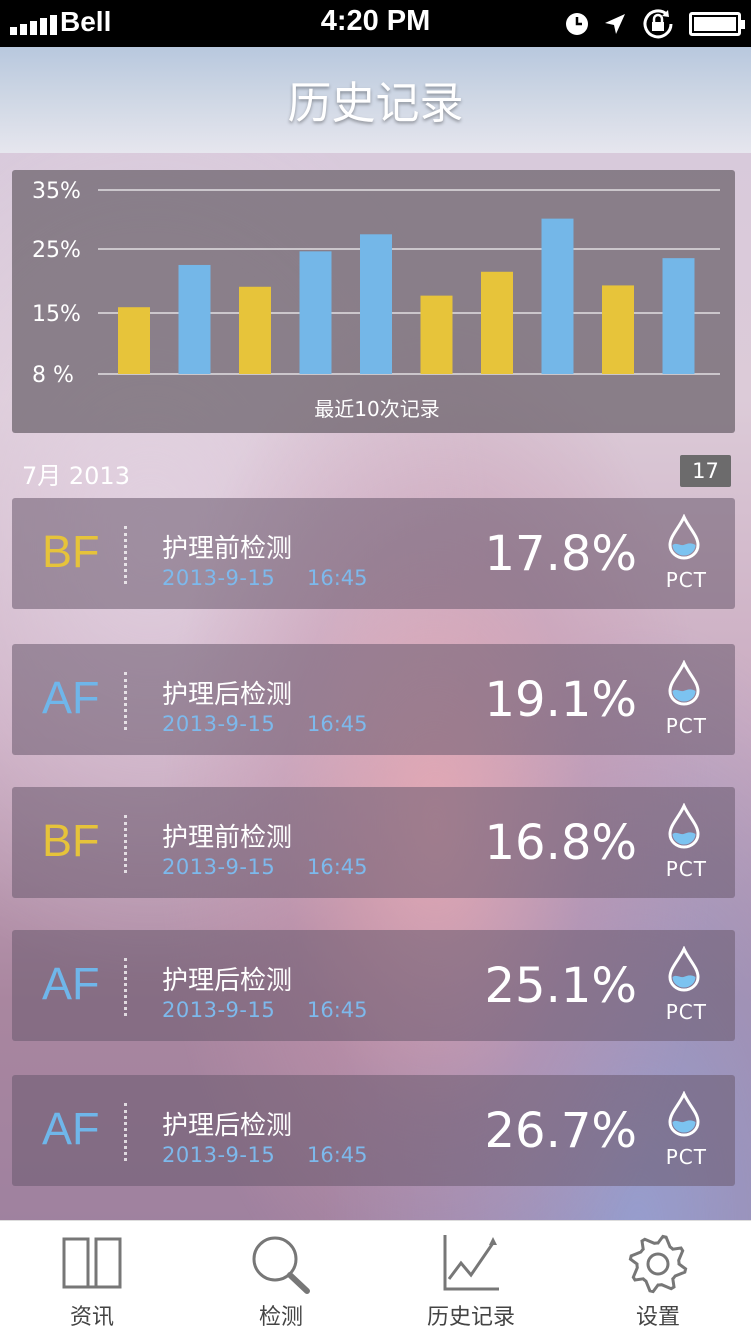 The image size is (751, 1333). What do you see at coordinates (658, 1264) in the screenshot?
I see `gear-icon` at bounding box center [658, 1264].